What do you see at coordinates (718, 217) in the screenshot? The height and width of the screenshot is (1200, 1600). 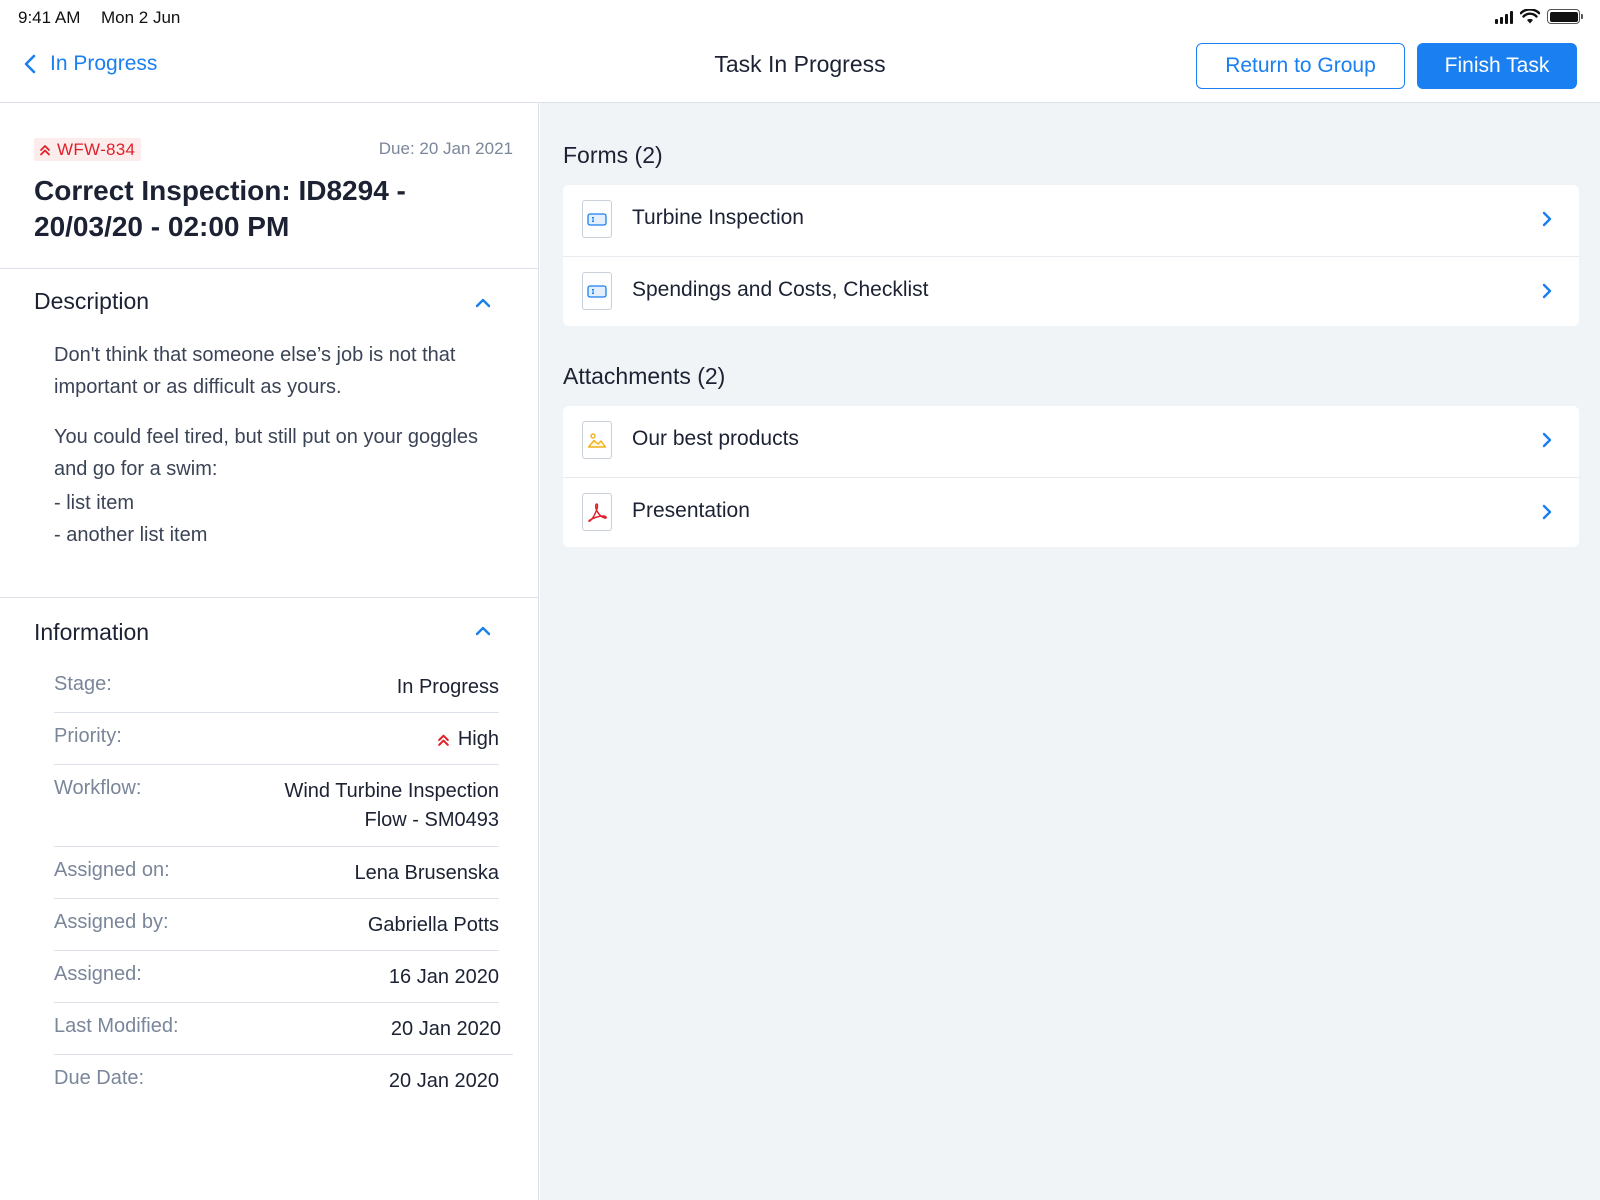 I see `form-item-label: Turbine Inspection` at bounding box center [718, 217].